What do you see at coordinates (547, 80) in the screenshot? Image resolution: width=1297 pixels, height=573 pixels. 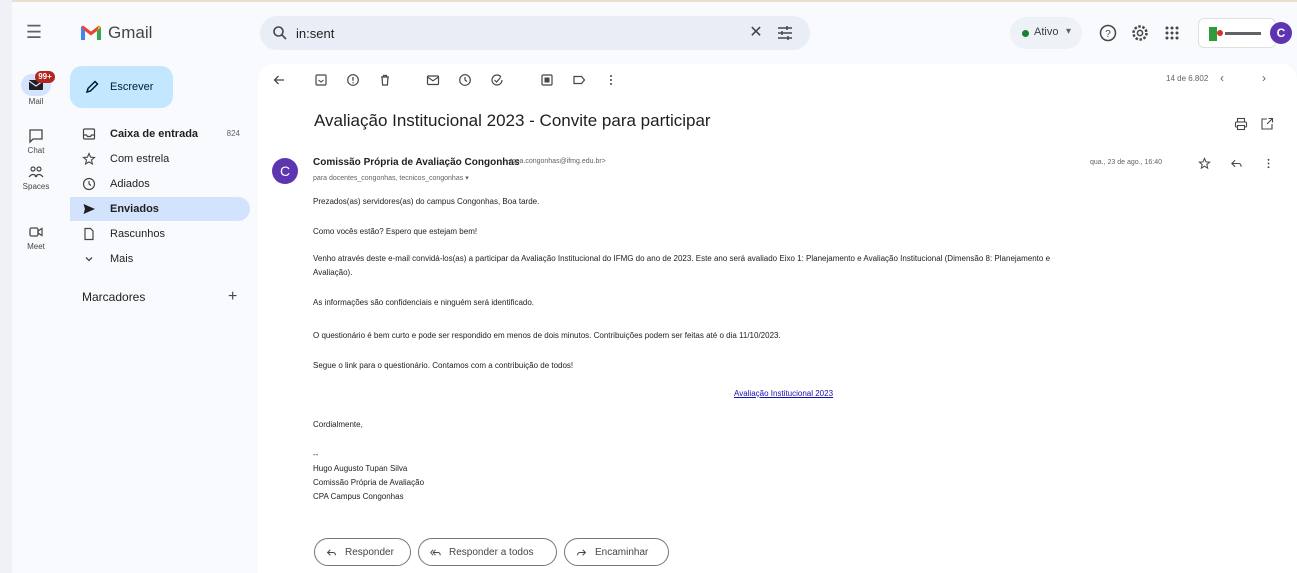 I see `move-to-icon` at bounding box center [547, 80].